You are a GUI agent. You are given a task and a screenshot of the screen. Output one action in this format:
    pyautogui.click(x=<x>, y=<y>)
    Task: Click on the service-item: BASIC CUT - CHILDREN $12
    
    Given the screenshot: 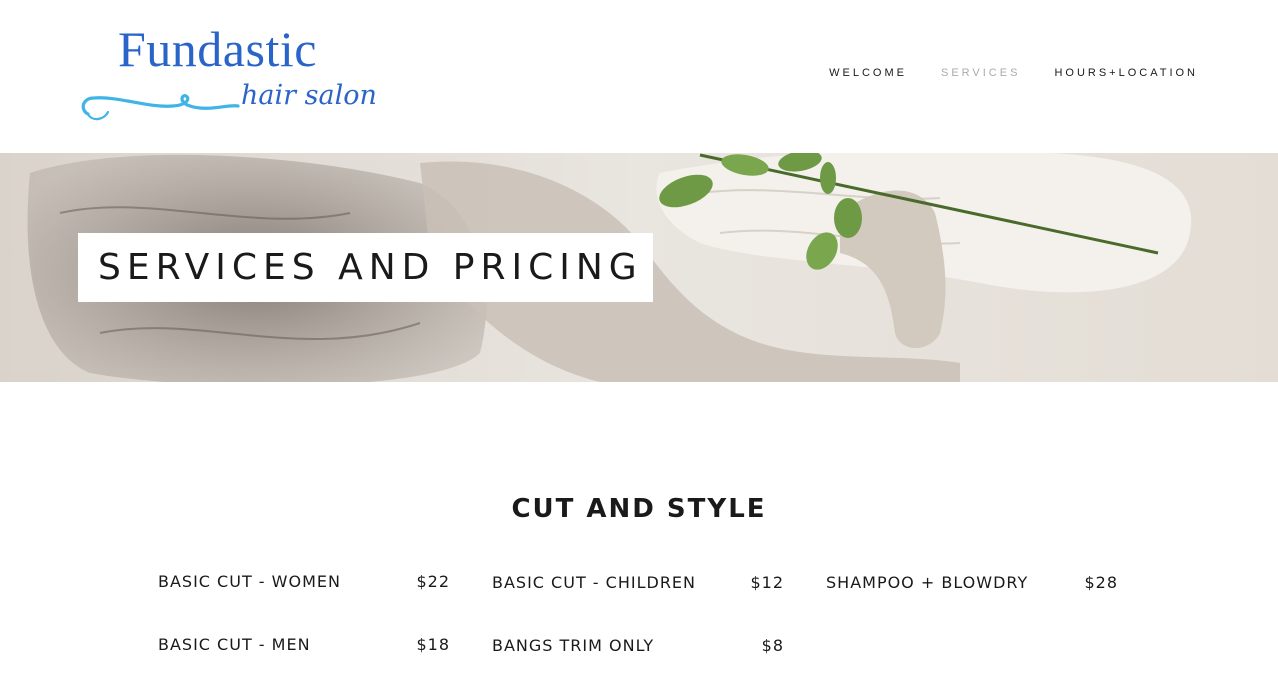 What is the action you would take?
    pyautogui.click(x=638, y=585)
    